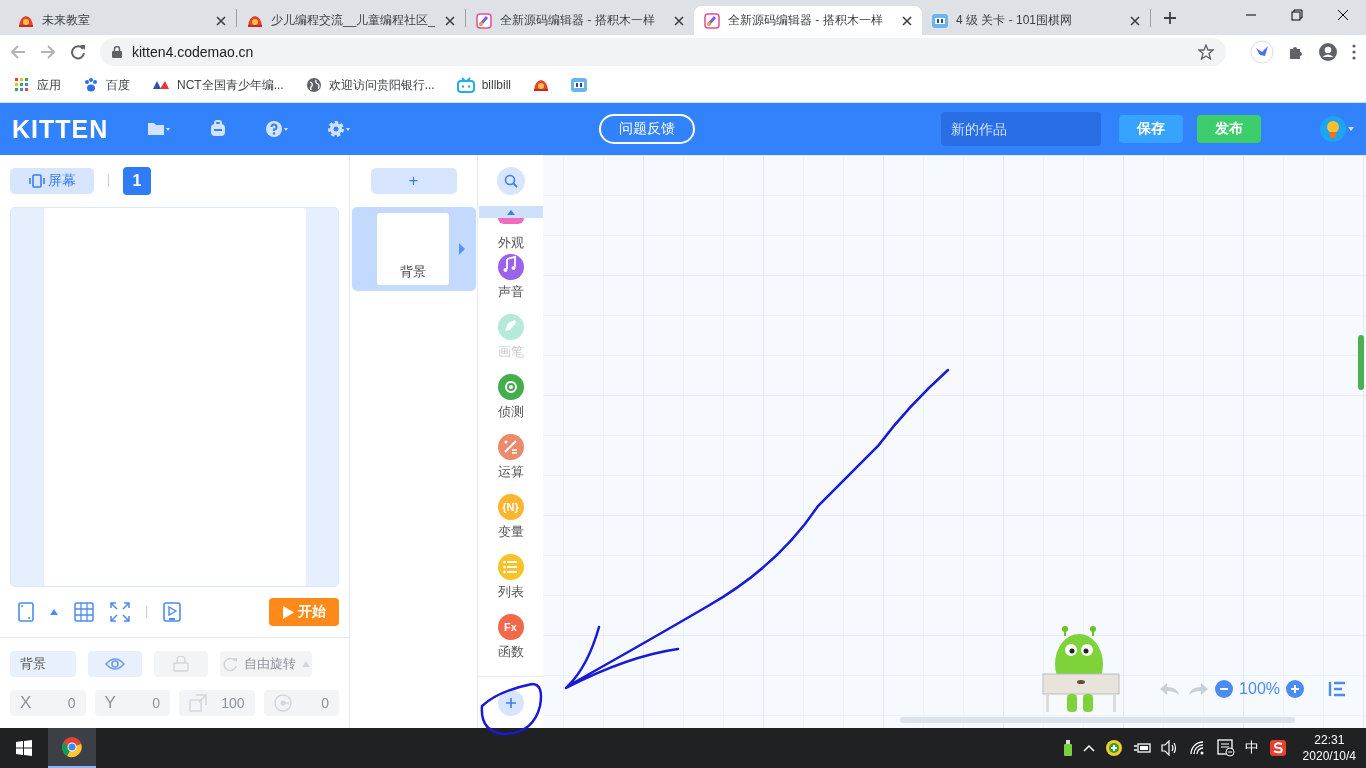 This screenshot has height=768, width=1366. I want to click on globe-icon, so click(313, 85).